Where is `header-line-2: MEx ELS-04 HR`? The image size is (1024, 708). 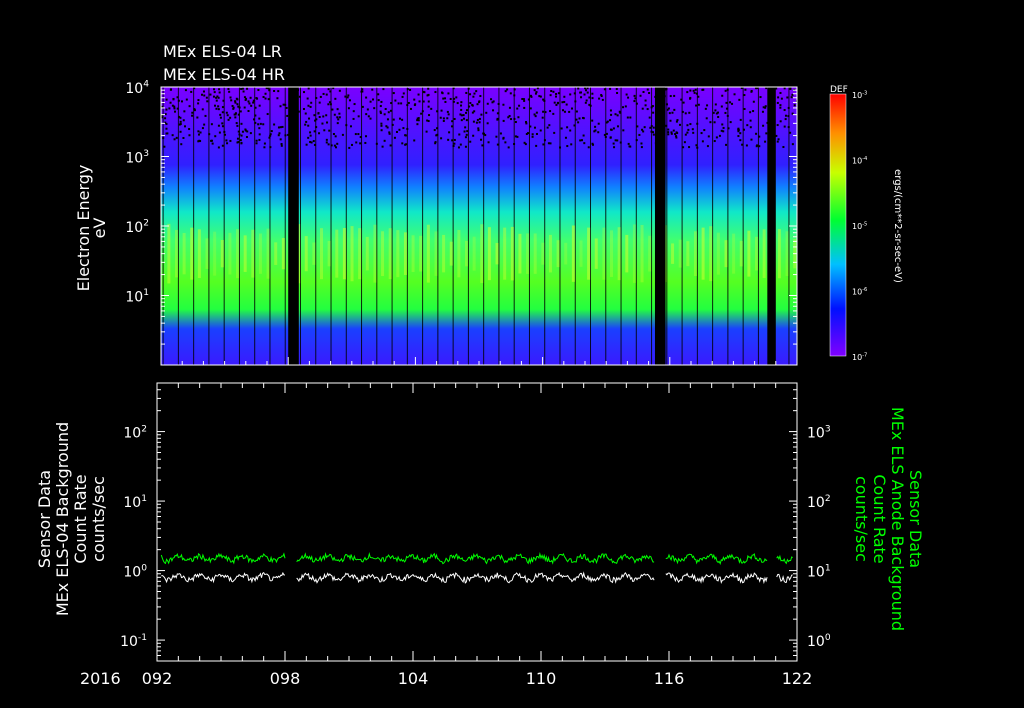 header-line-2: MEx ELS-04 HR is located at coordinates (224, 74).